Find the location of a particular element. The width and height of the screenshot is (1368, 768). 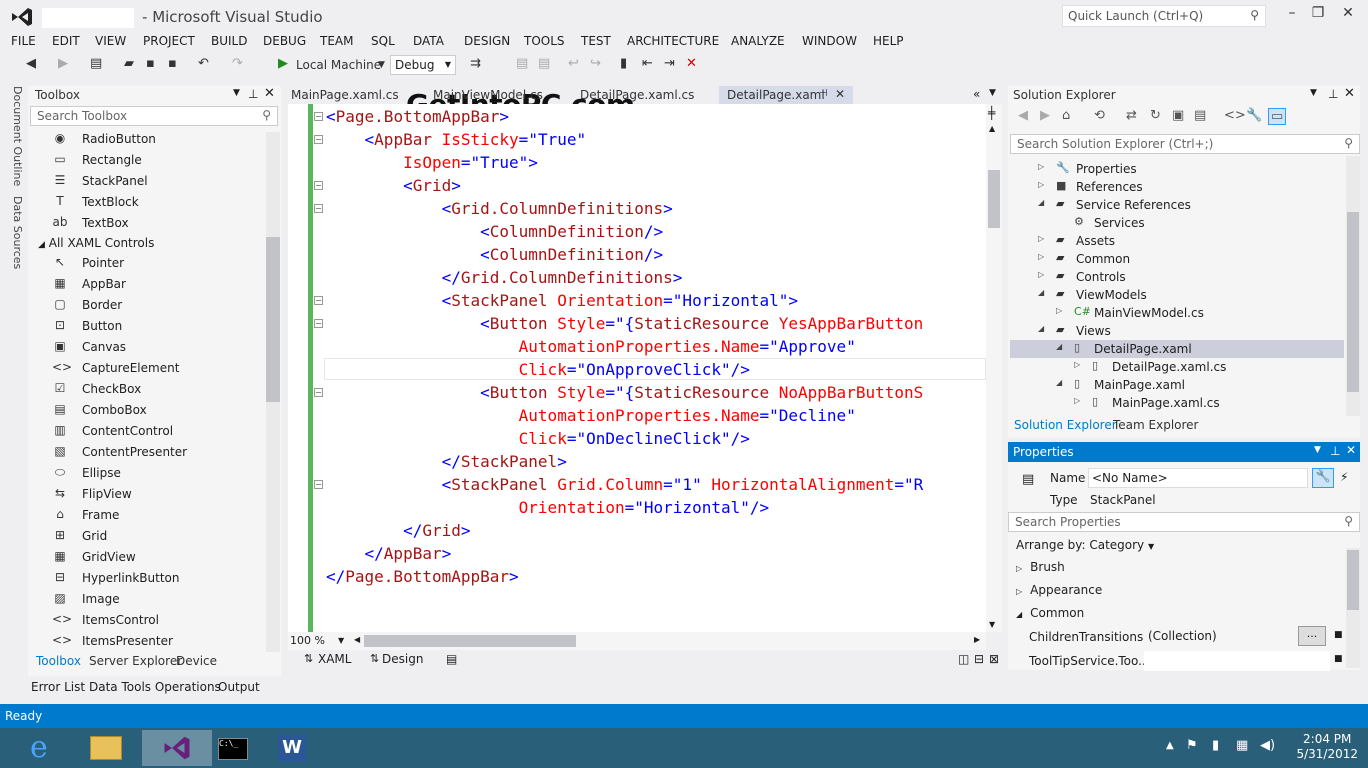

name-input: <No Name> is located at coordinates (1198, 478).